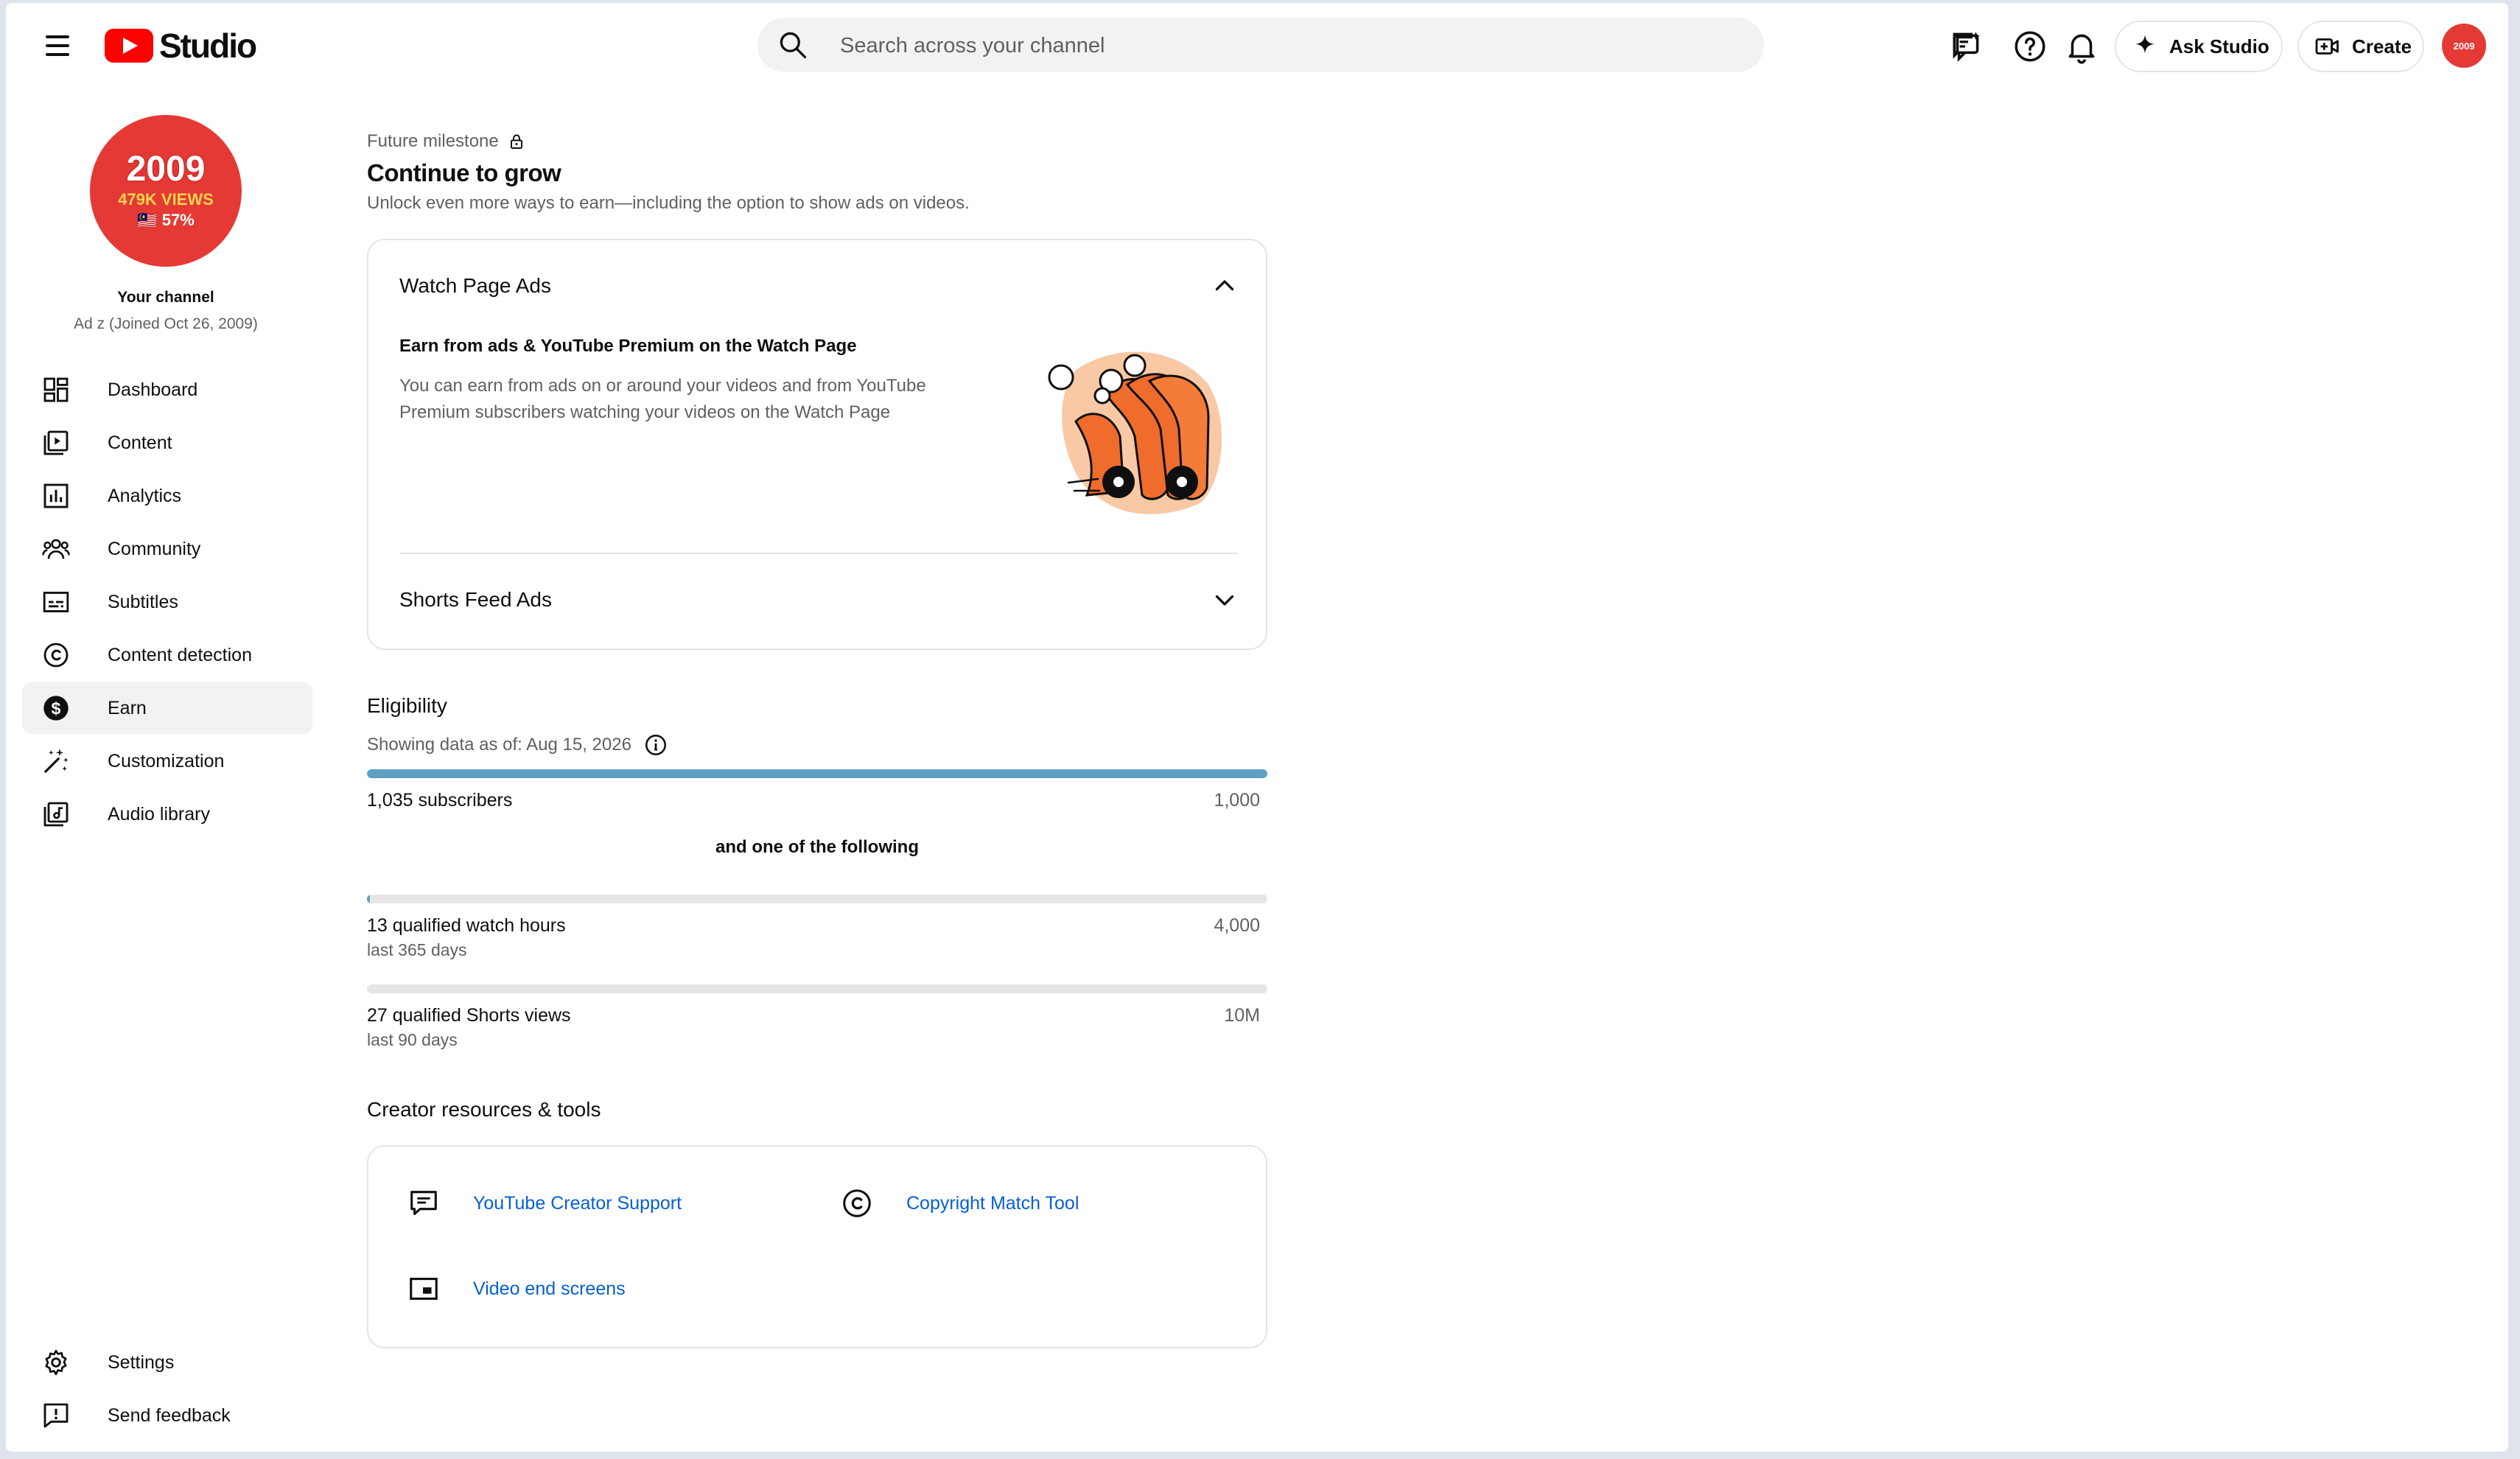 This screenshot has height=1459, width=2520. Describe the element at coordinates (469, 1015) in the screenshot. I see `shorts-views-label: 27 qualified Shorts views` at that location.